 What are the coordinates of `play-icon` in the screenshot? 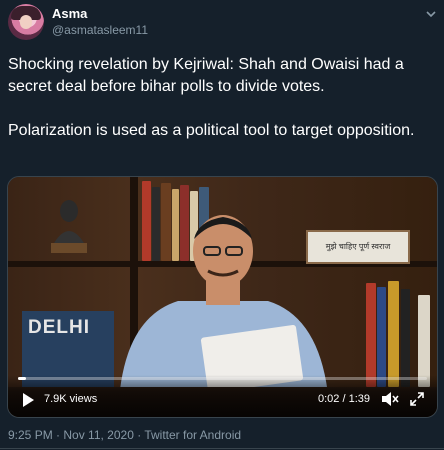 It's located at (28, 400).